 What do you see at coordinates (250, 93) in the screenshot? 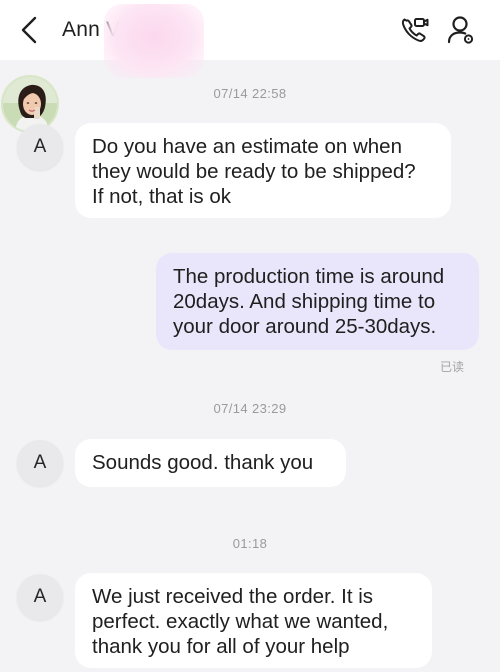
I see `message-timestamp: 07/14 22:58` at bounding box center [250, 93].